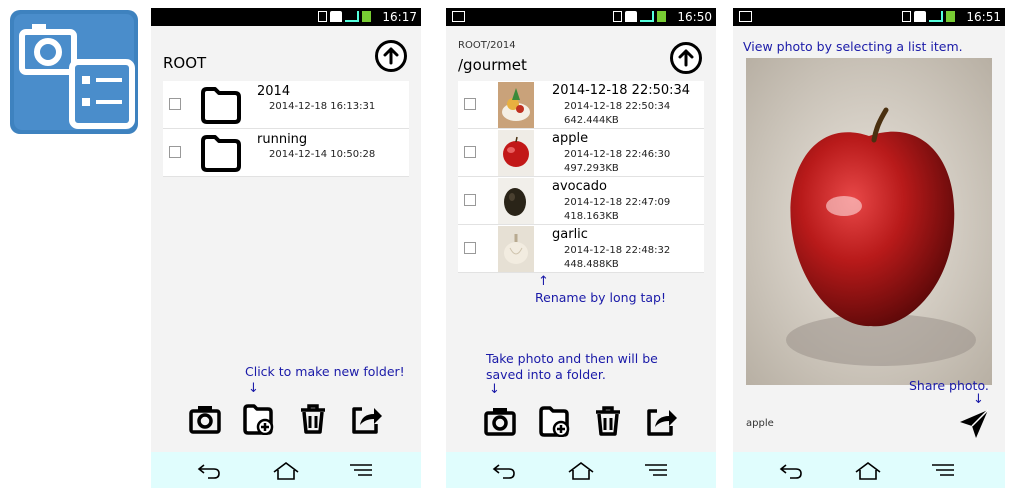  What do you see at coordinates (621, 90) in the screenshot?
I see `item-name: 2014-12-18 22:50:34` at bounding box center [621, 90].